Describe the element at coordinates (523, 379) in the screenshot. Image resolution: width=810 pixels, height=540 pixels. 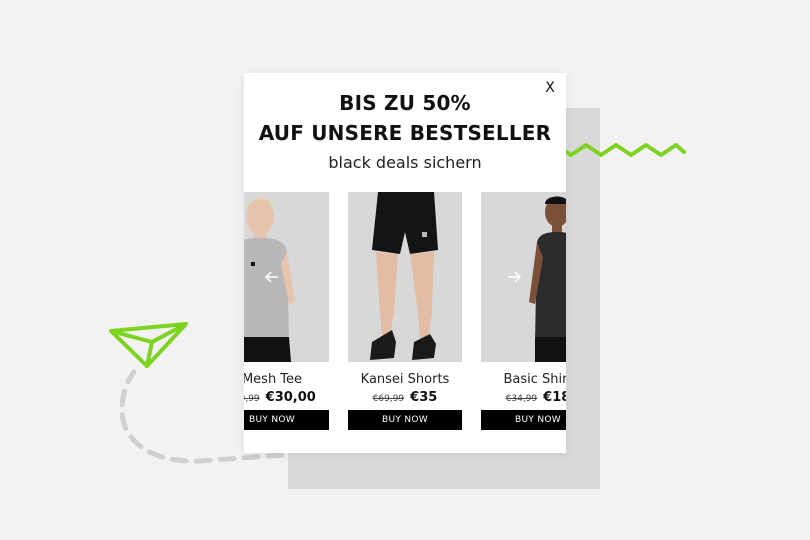
I see `product-name: Basic Shirt` at that location.